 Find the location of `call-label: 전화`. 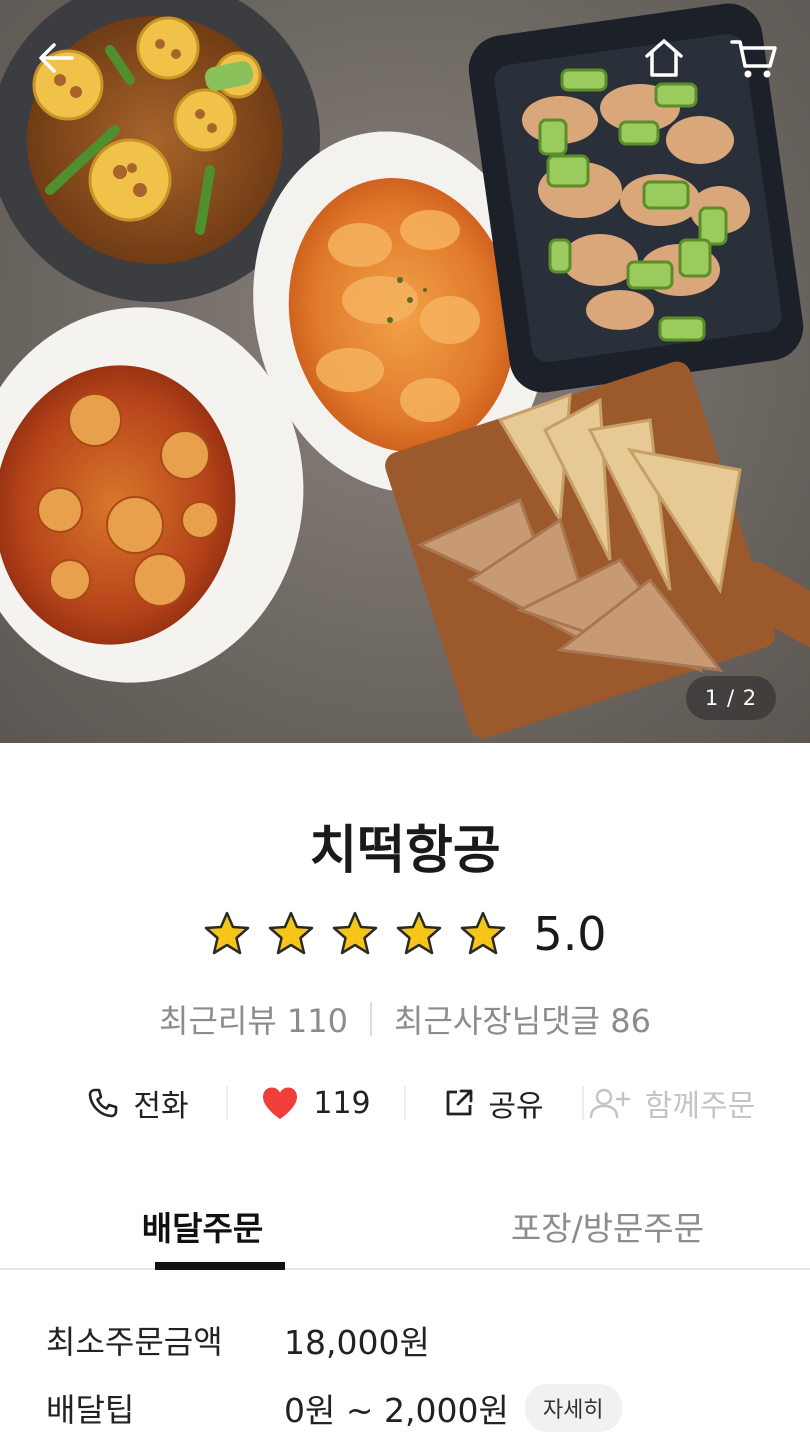

call-label: 전화 is located at coordinates (161, 1106).